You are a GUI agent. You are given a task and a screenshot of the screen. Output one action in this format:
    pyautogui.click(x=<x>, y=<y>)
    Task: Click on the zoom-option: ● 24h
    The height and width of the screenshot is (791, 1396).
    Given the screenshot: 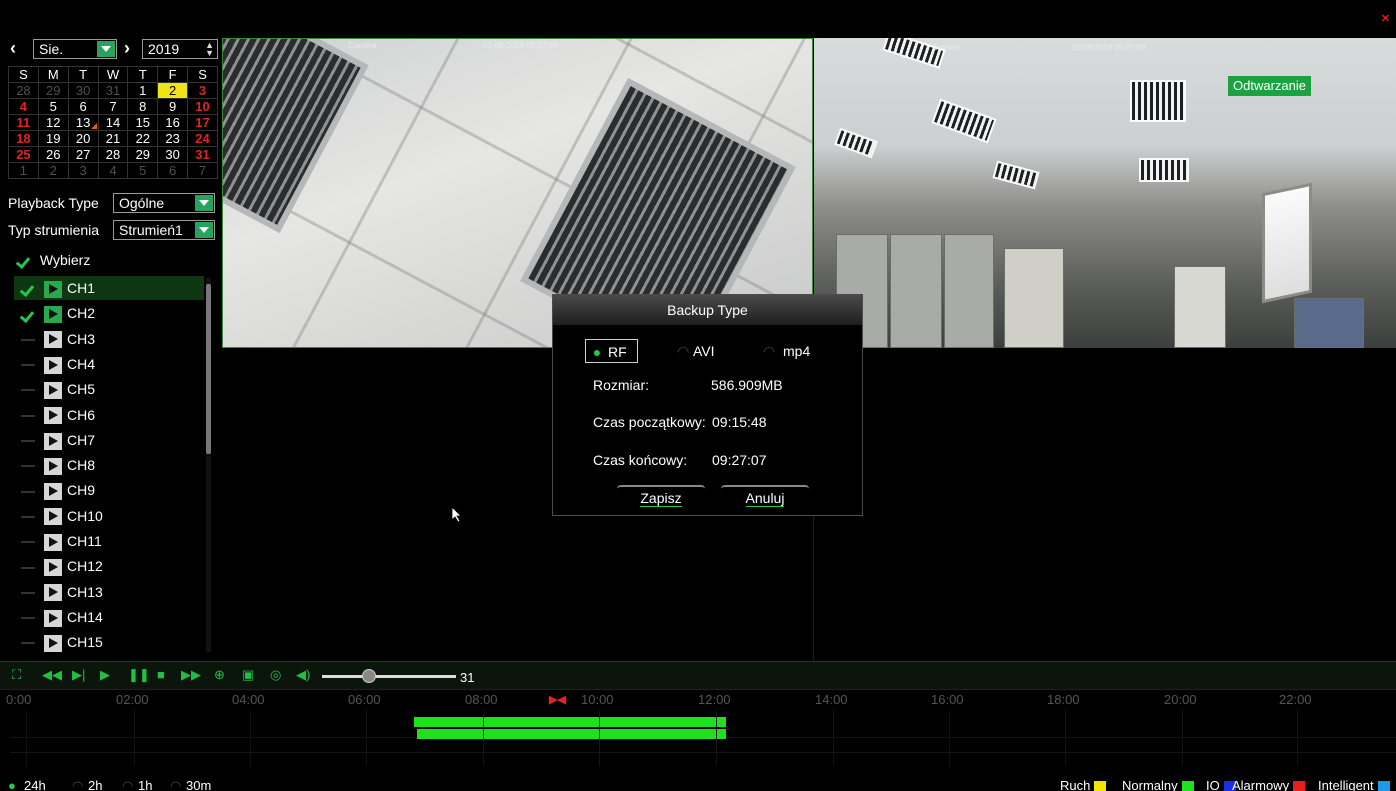 What is the action you would take?
    pyautogui.click(x=27, y=784)
    